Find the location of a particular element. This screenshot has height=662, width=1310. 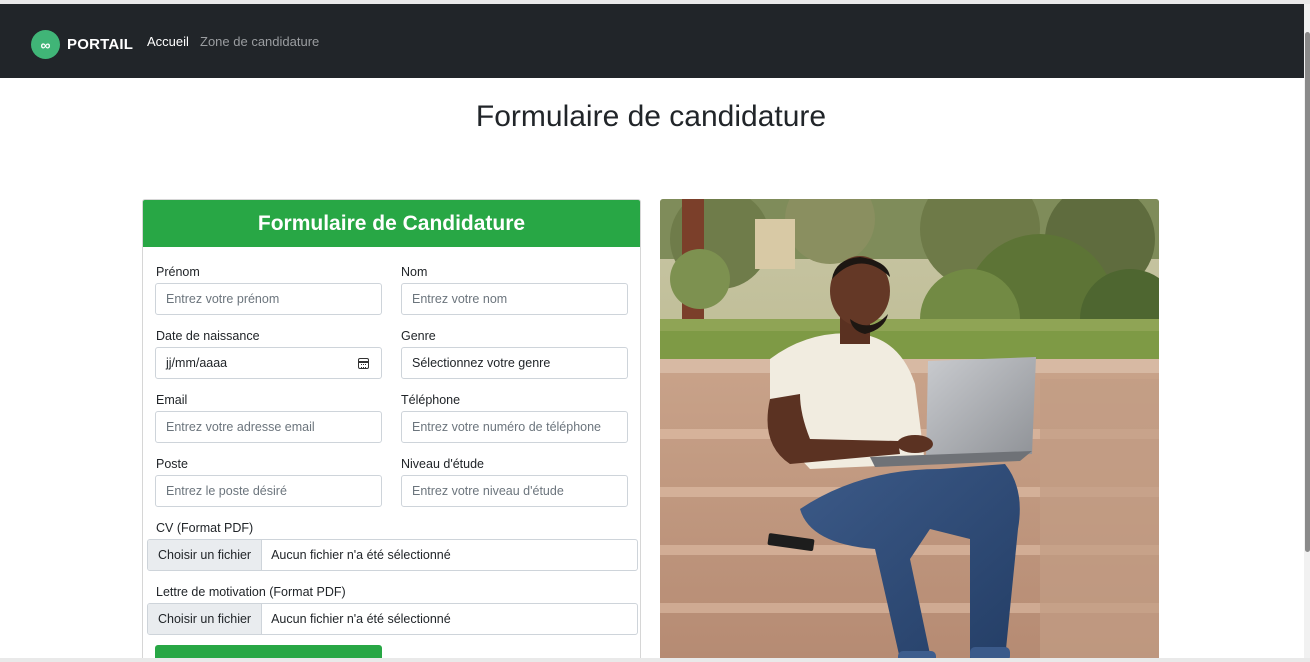

form-card-header: Formulaire de Candidature is located at coordinates (391, 223).